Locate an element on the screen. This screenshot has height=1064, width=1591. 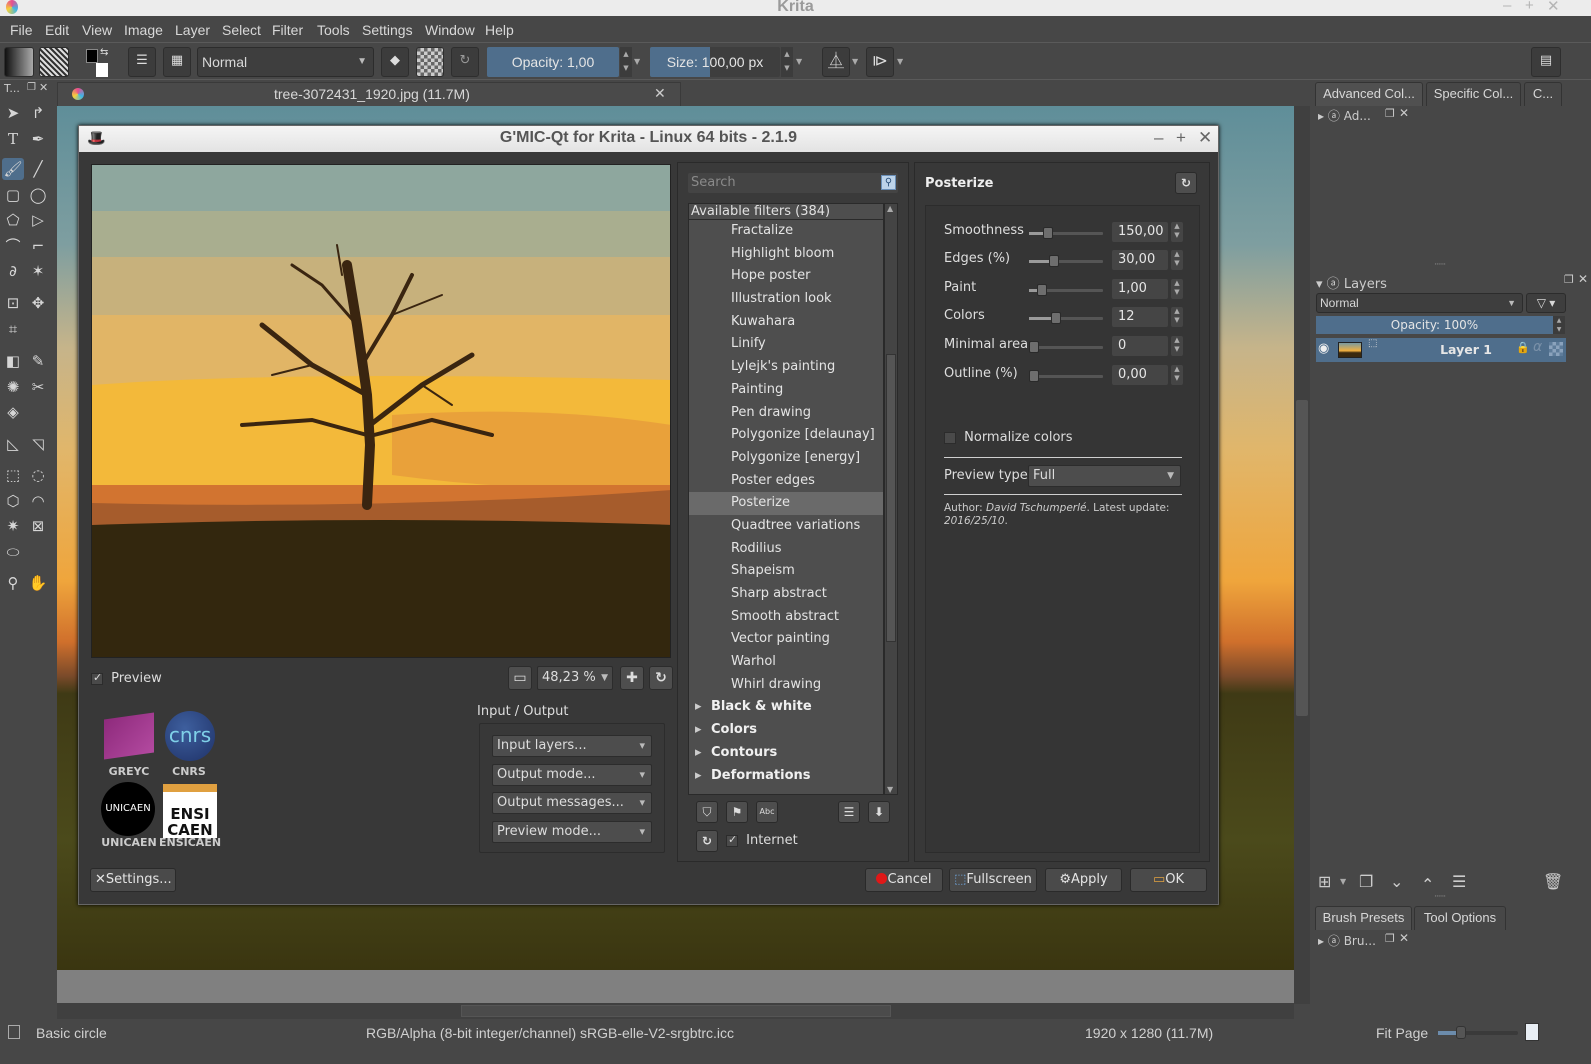
gmic-close-button: ✕ is located at coordinates (1205, 138).